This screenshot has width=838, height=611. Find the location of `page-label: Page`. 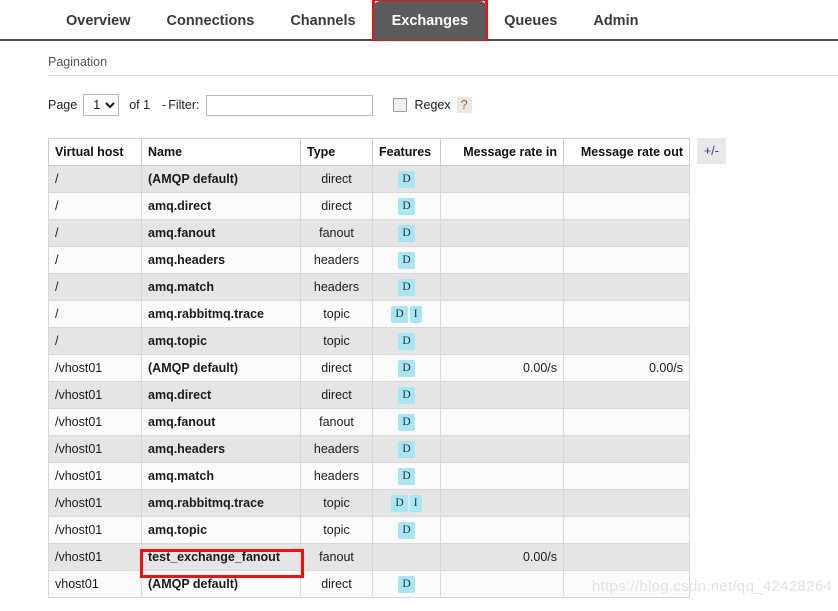

page-label: Page is located at coordinates (63, 105).